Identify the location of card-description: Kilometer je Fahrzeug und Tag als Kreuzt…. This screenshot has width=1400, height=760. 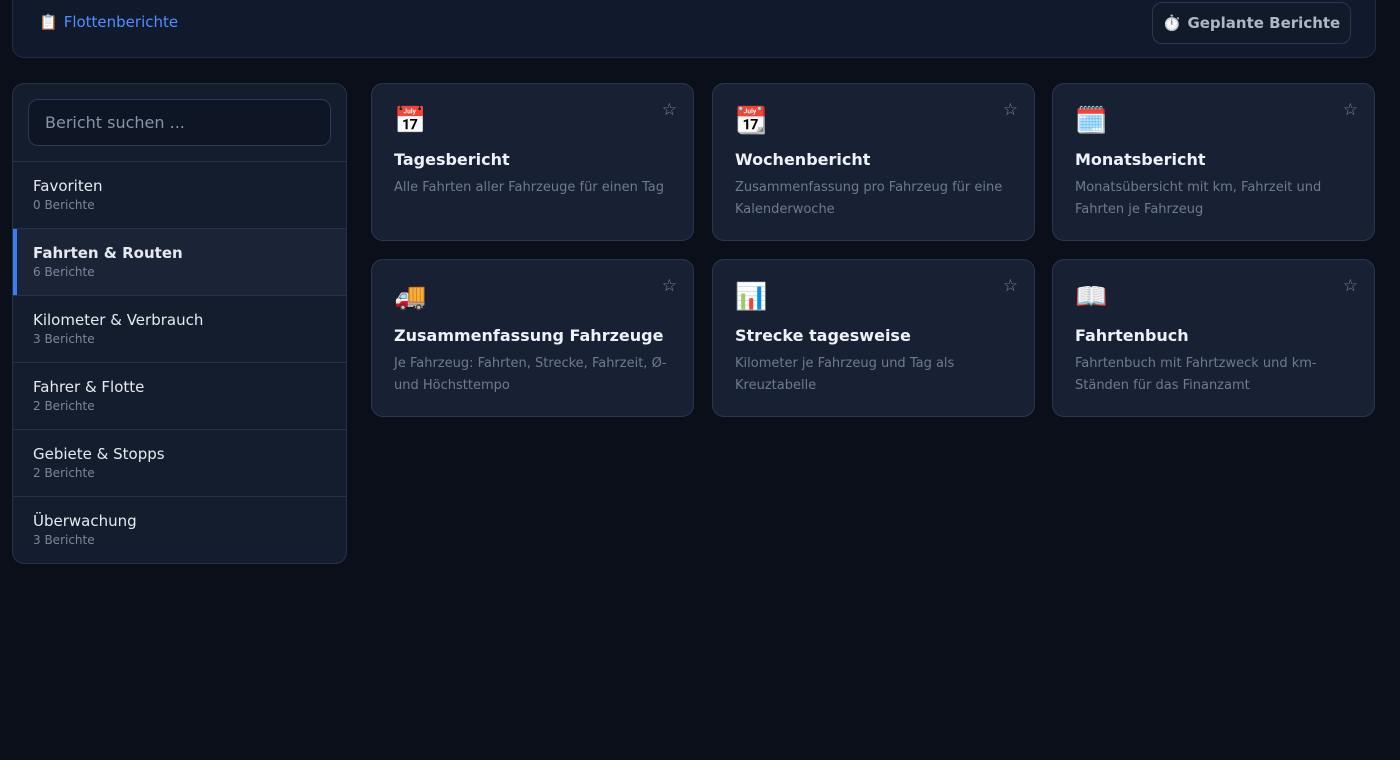
(845, 374).